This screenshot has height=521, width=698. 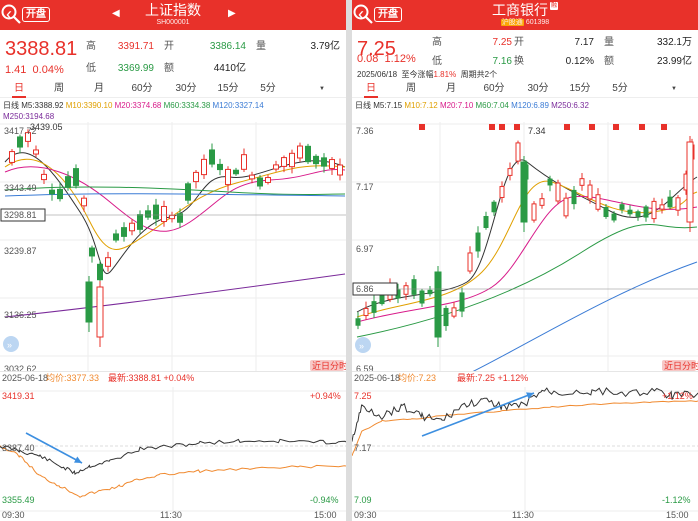 I want to click on y-axis-label: 3298.81, so click(x=20, y=215).